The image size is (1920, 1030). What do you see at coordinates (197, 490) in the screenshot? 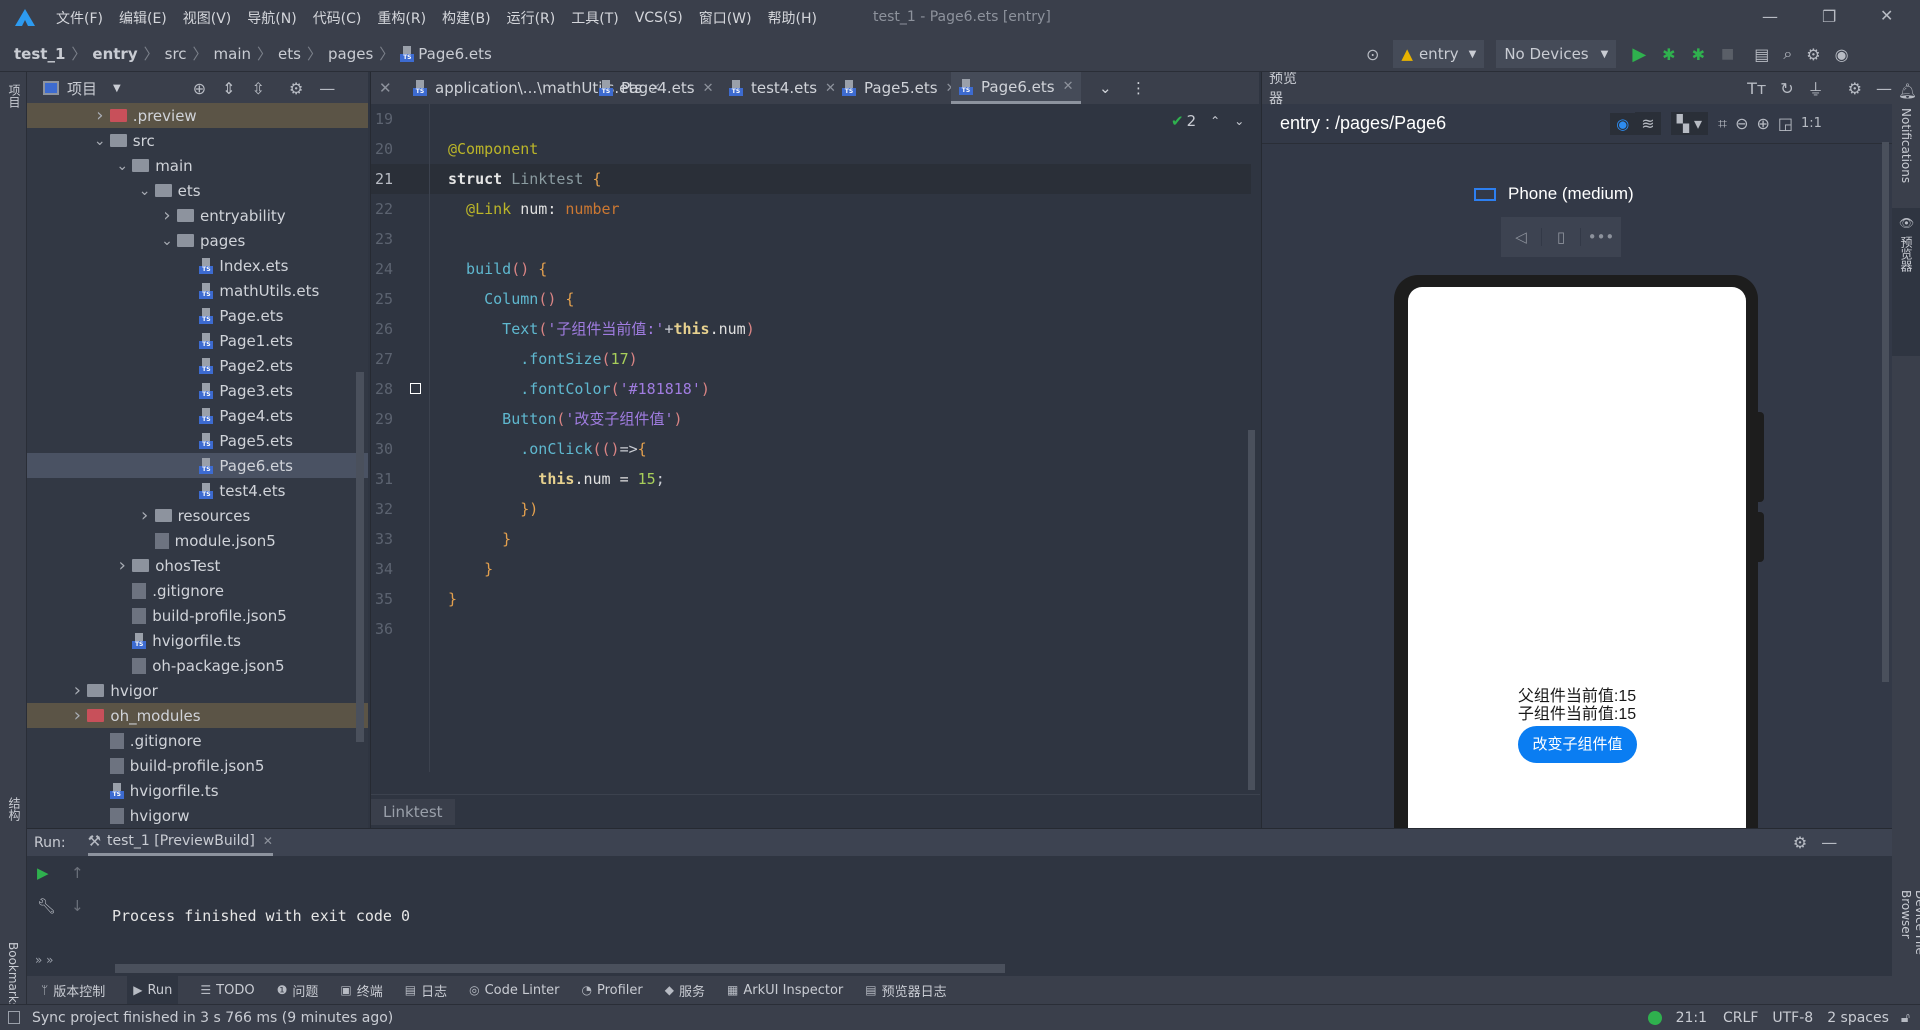
I see `tree-item: test4.ets` at bounding box center [197, 490].